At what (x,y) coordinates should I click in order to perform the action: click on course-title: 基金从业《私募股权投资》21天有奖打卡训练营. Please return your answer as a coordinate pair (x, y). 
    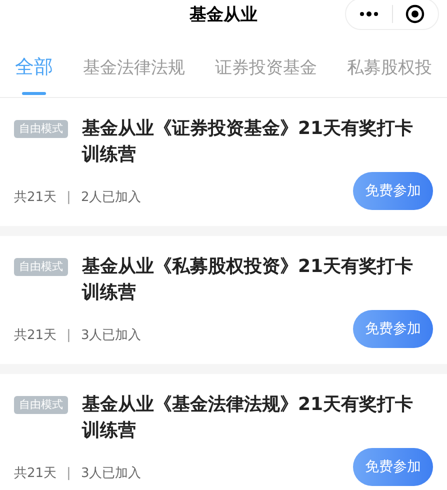
    Looking at the image, I should click on (248, 280).